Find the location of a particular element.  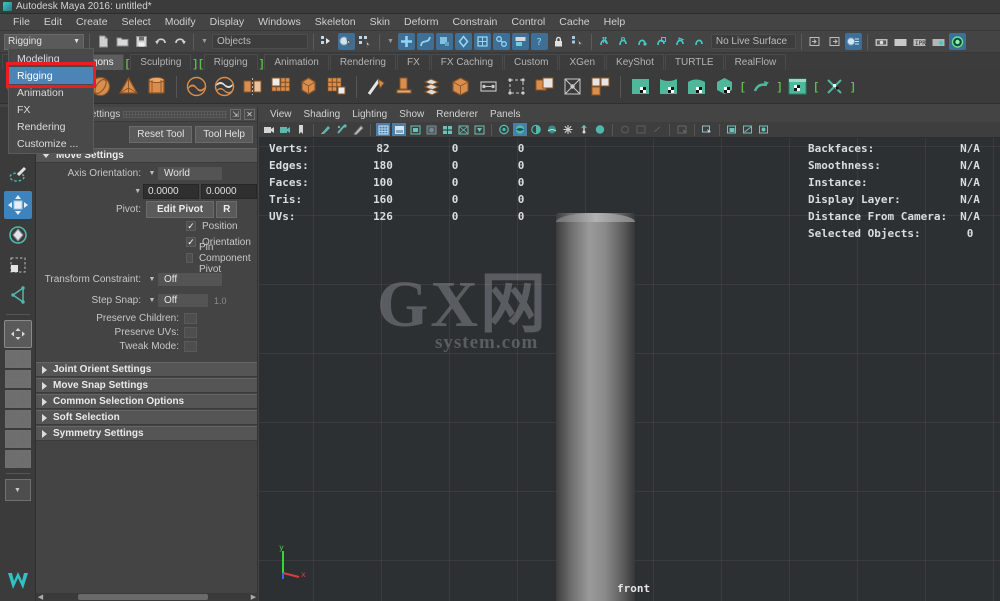

undock-icon: ⇲ is located at coordinates (235, 114).